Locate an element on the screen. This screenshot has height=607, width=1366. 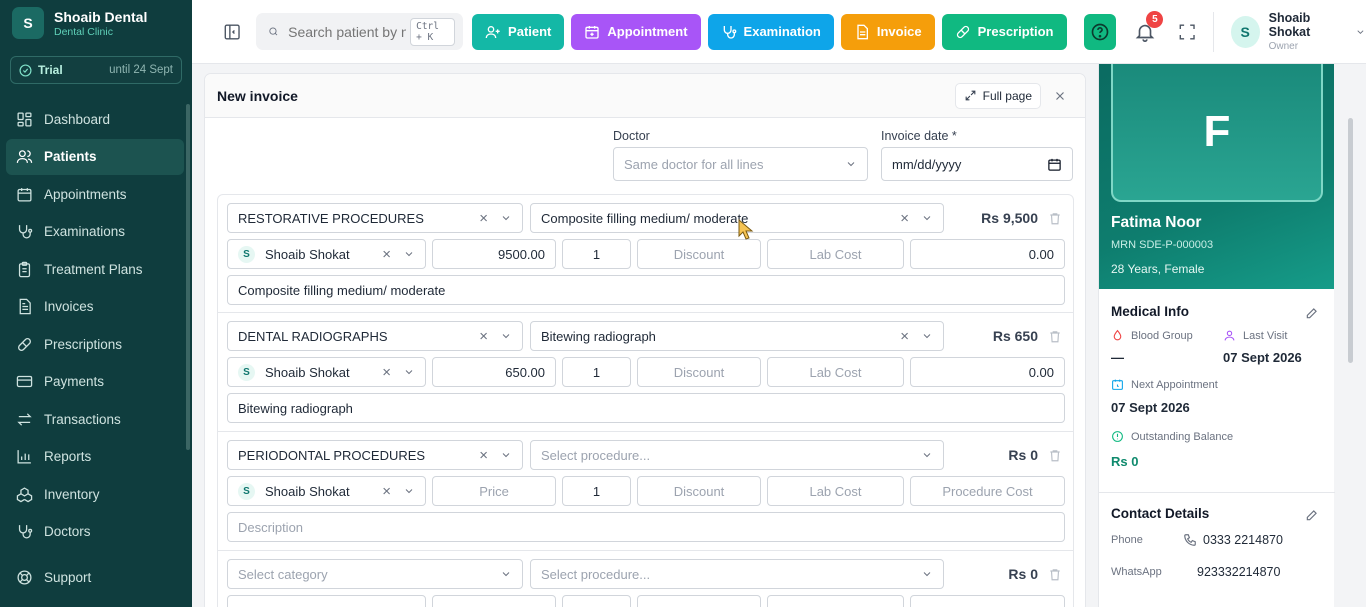
doctor-select: Same doctor for all lines is located at coordinates (740, 164).